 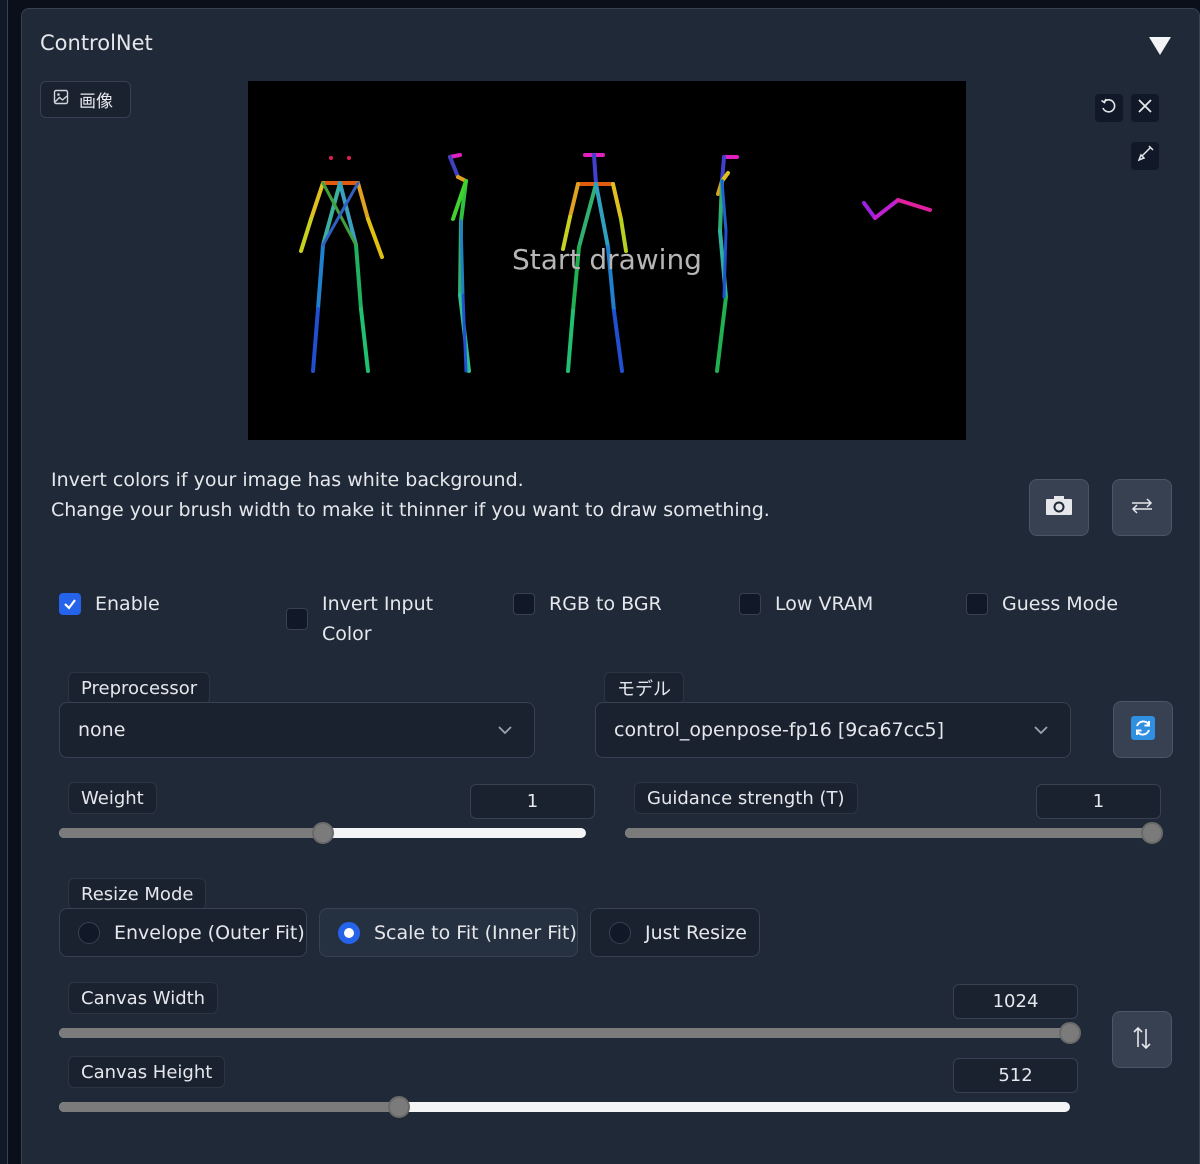 I want to click on swap-dimensions-button, so click(x=1142, y=1039).